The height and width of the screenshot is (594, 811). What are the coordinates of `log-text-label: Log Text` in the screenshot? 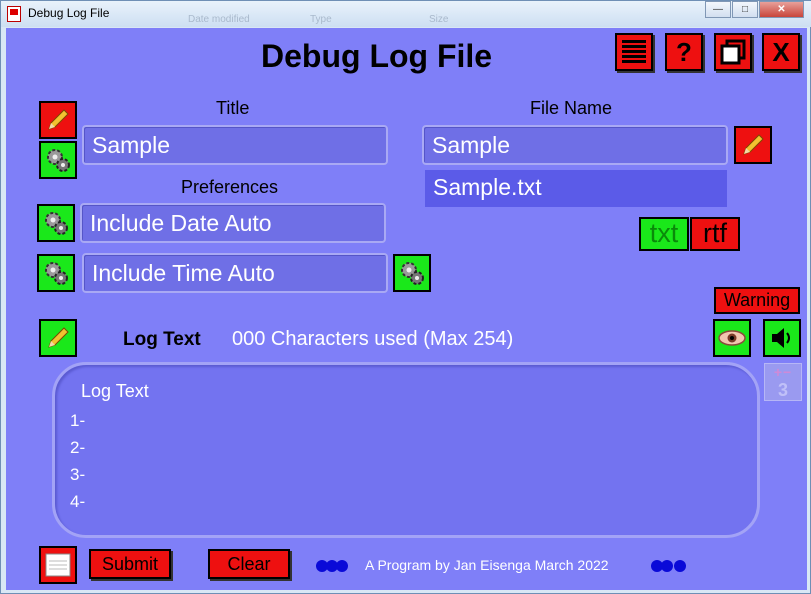 It's located at (162, 339).